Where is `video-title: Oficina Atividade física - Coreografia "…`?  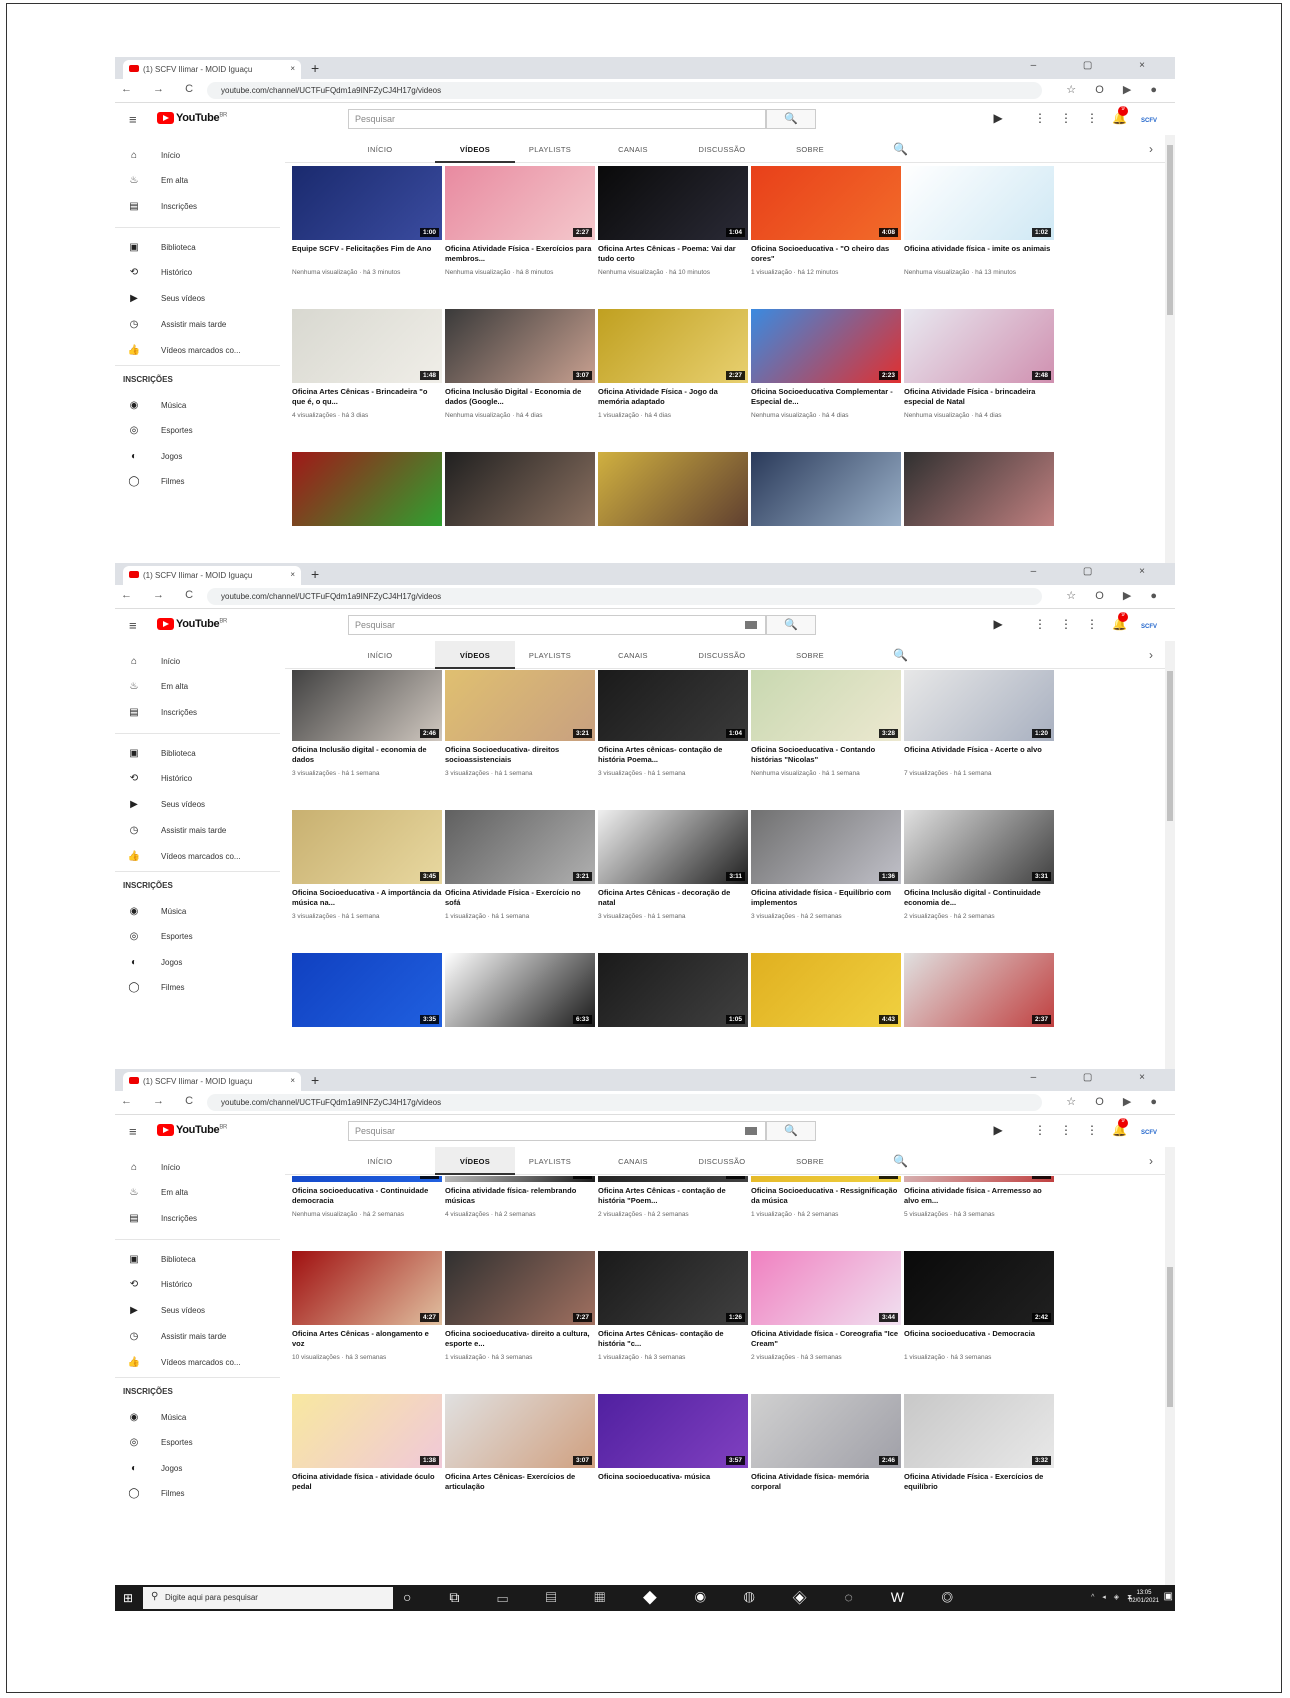 video-title: Oficina Atividade física - Coreografia "… is located at coordinates (826, 1339).